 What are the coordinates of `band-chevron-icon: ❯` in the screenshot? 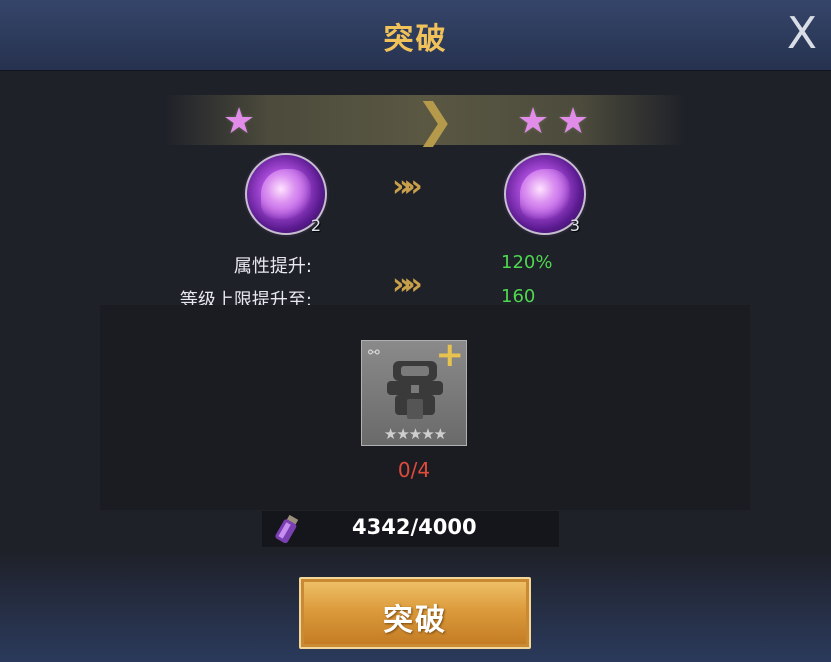 It's located at (435, 120).